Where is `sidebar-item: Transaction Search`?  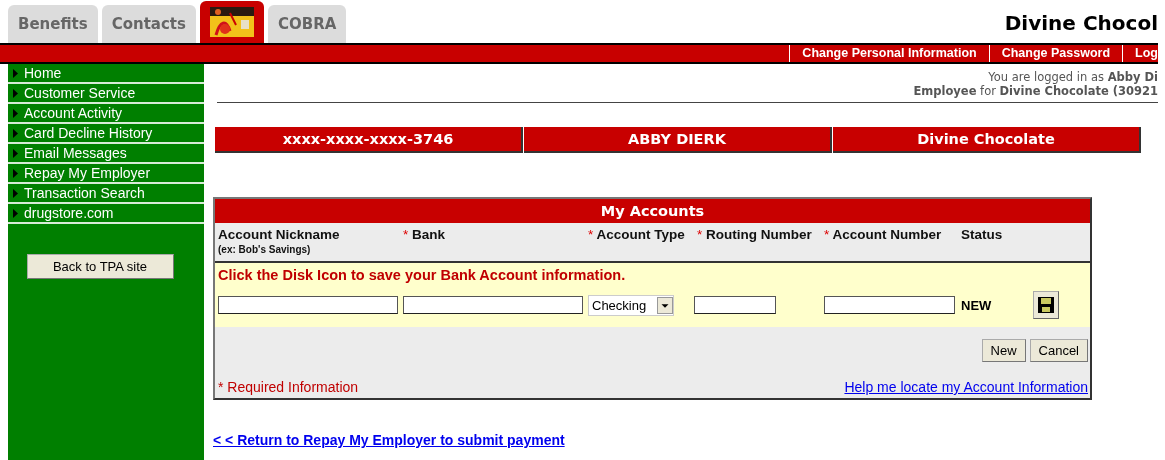
sidebar-item: Transaction Search is located at coordinates (106, 194).